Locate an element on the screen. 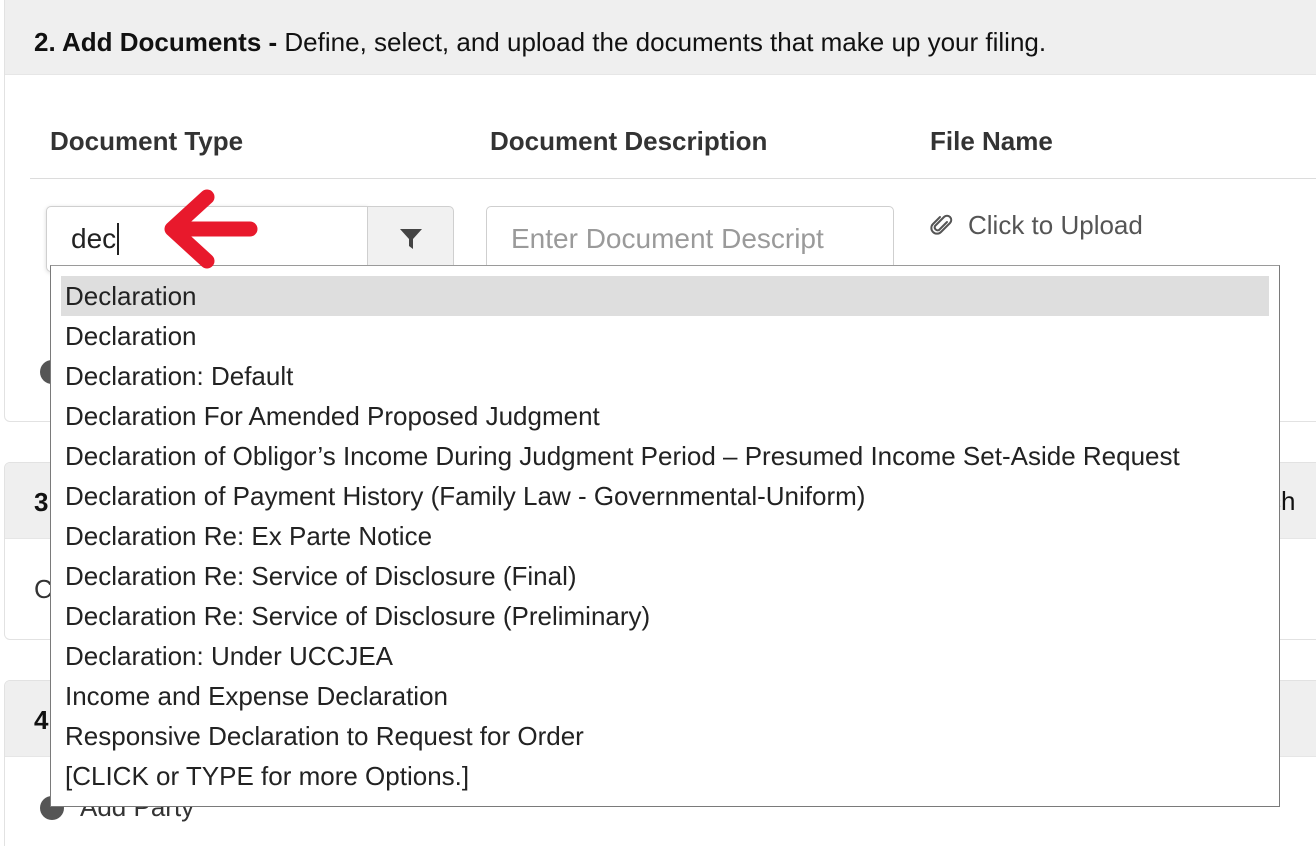 The image size is (1316, 846). section-3-number: 3 is located at coordinates (41, 502).